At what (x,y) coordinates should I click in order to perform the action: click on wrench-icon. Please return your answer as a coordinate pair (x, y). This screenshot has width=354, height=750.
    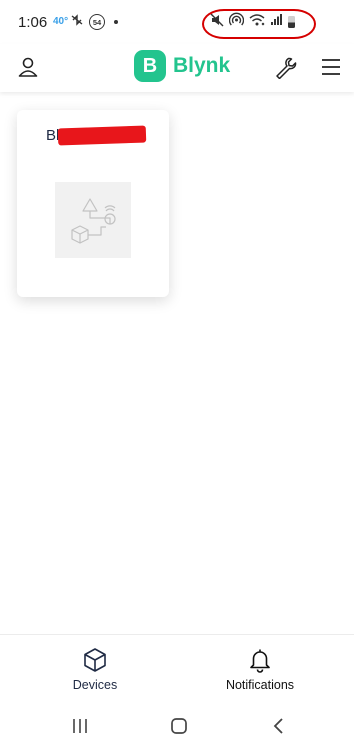
    Looking at the image, I should click on (285, 67).